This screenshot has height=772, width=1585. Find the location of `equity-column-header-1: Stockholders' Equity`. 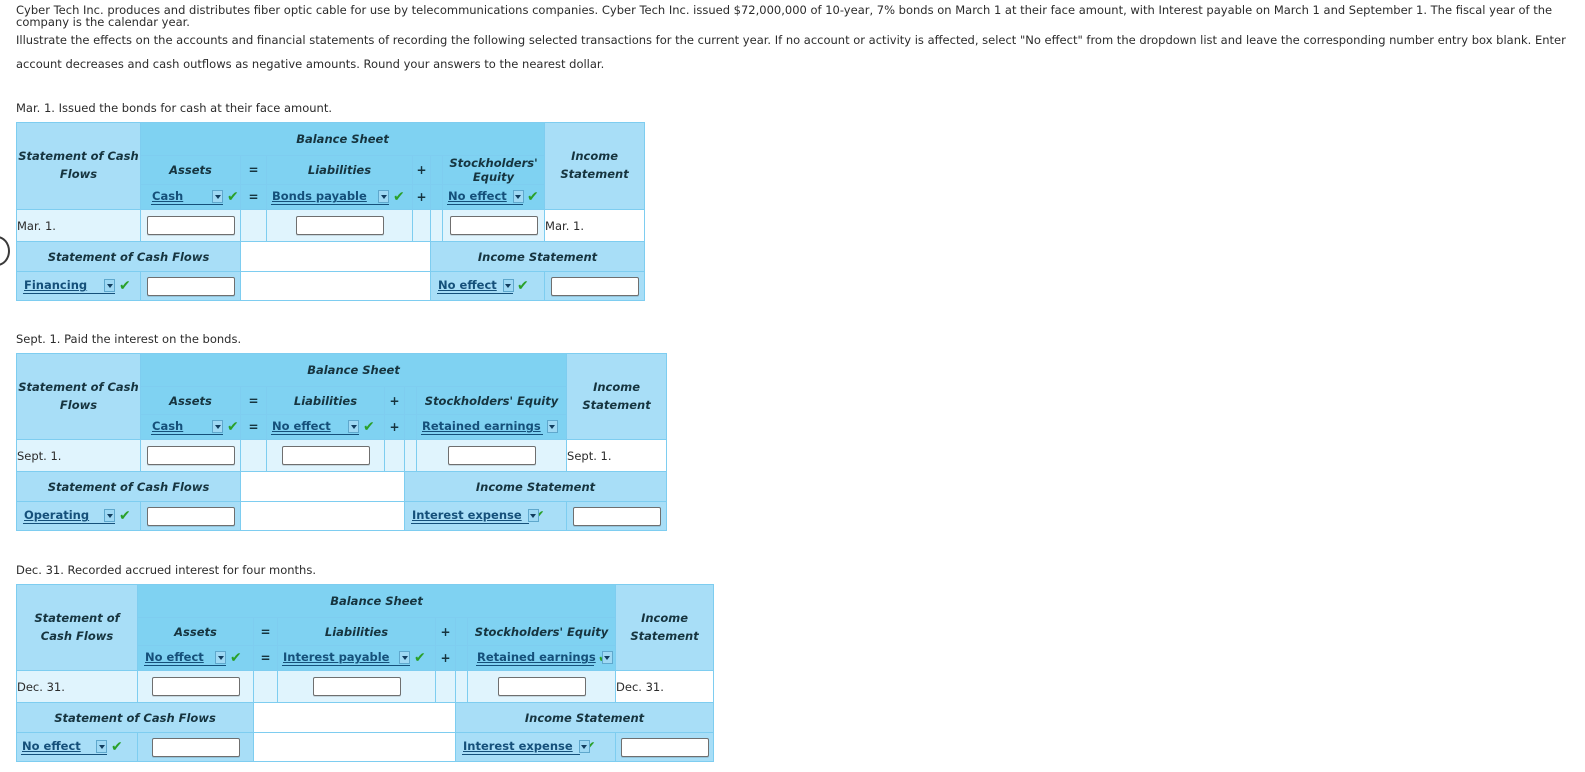

equity-column-header-1: Stockholders' Equity is located at coordinates (493, 170).